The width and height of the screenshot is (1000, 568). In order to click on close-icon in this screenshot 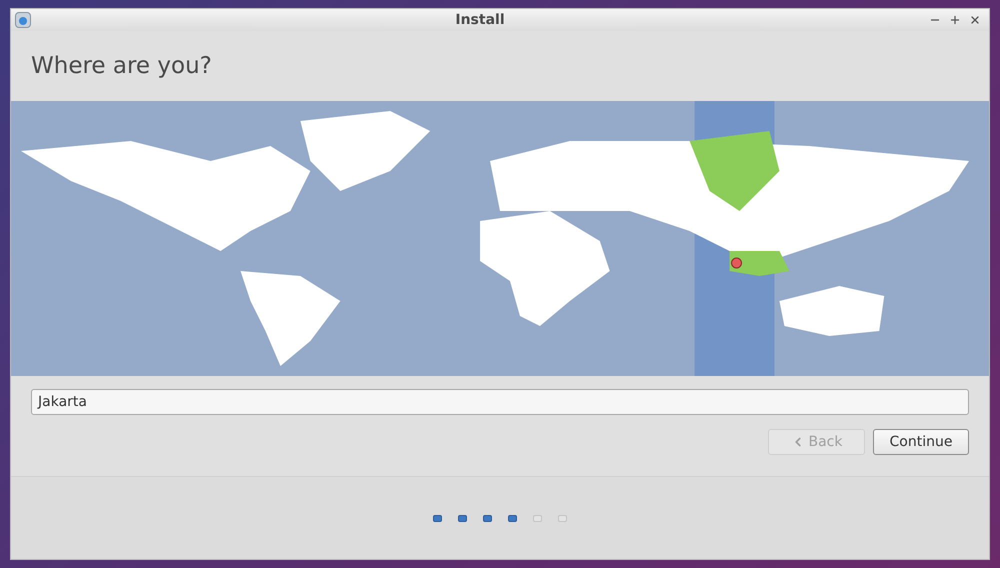, I will do `click(975, 20)`.